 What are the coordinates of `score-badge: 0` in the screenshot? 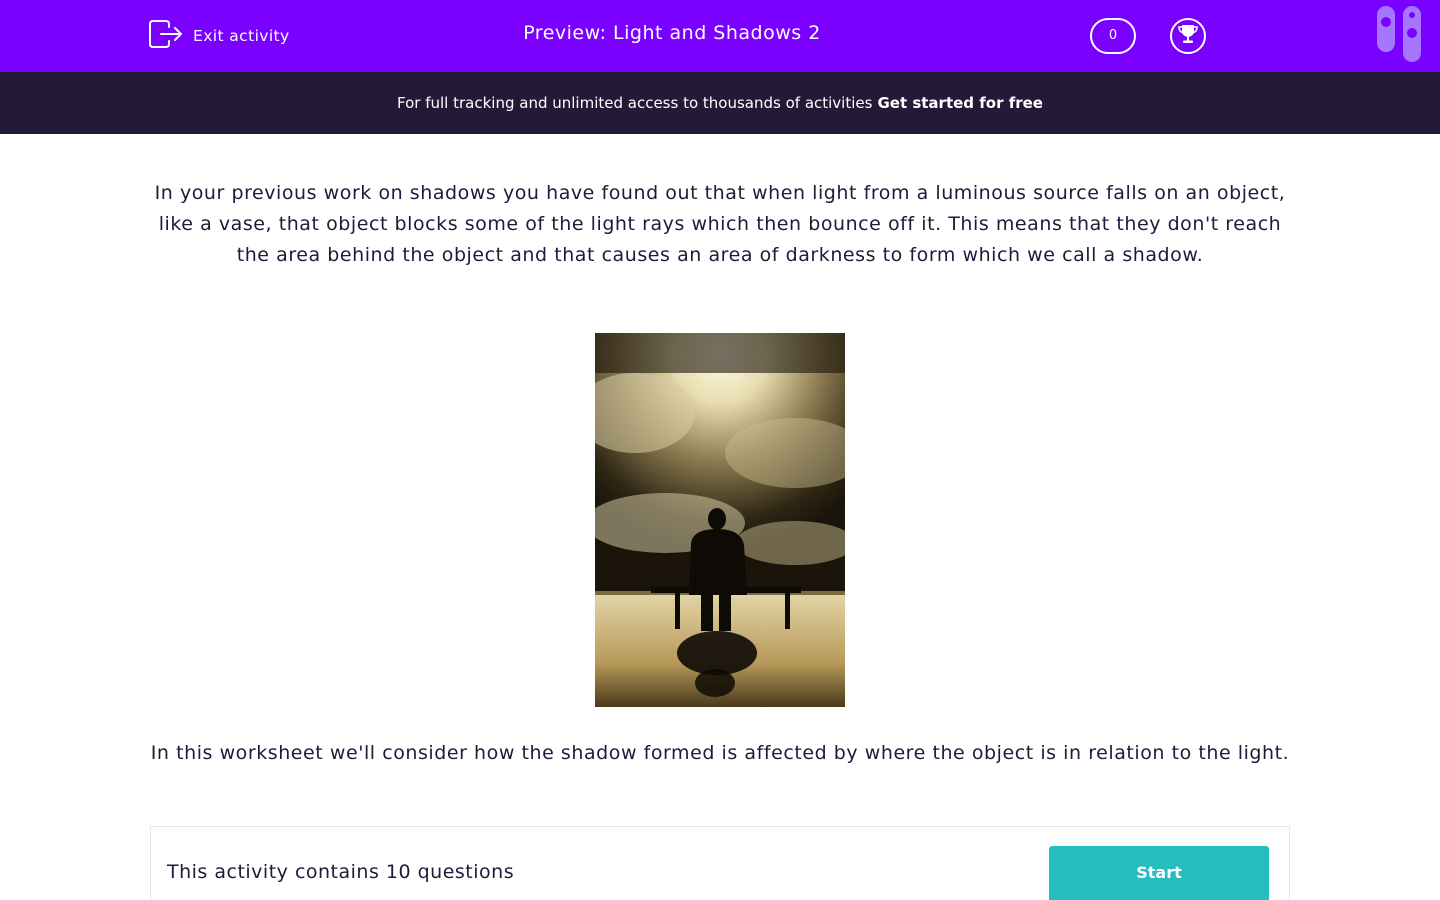 It's located at (1113, 36).